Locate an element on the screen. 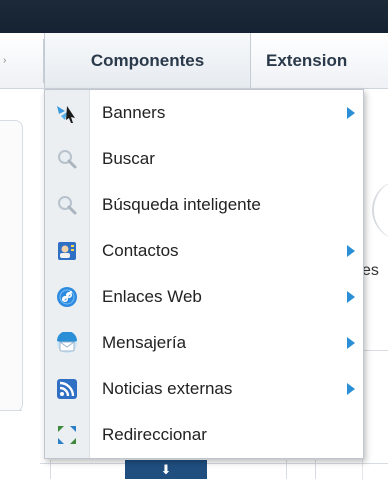 This screenshot has width=388, height=480. background-divider is located at coordinates (375, 350).